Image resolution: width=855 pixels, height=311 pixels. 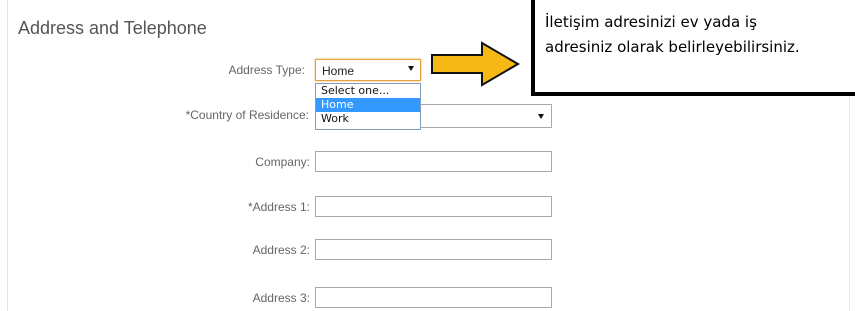 I want to click on address1-label: *Address 1:, so click(x=278, y=207).